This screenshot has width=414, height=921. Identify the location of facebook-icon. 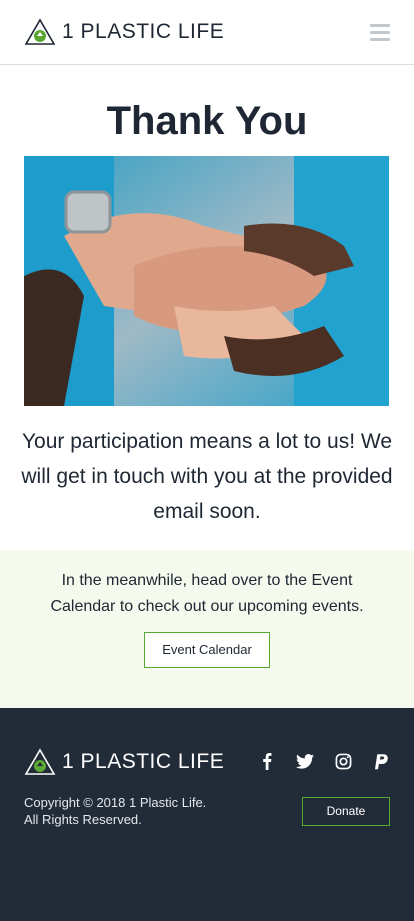
(267, 761).